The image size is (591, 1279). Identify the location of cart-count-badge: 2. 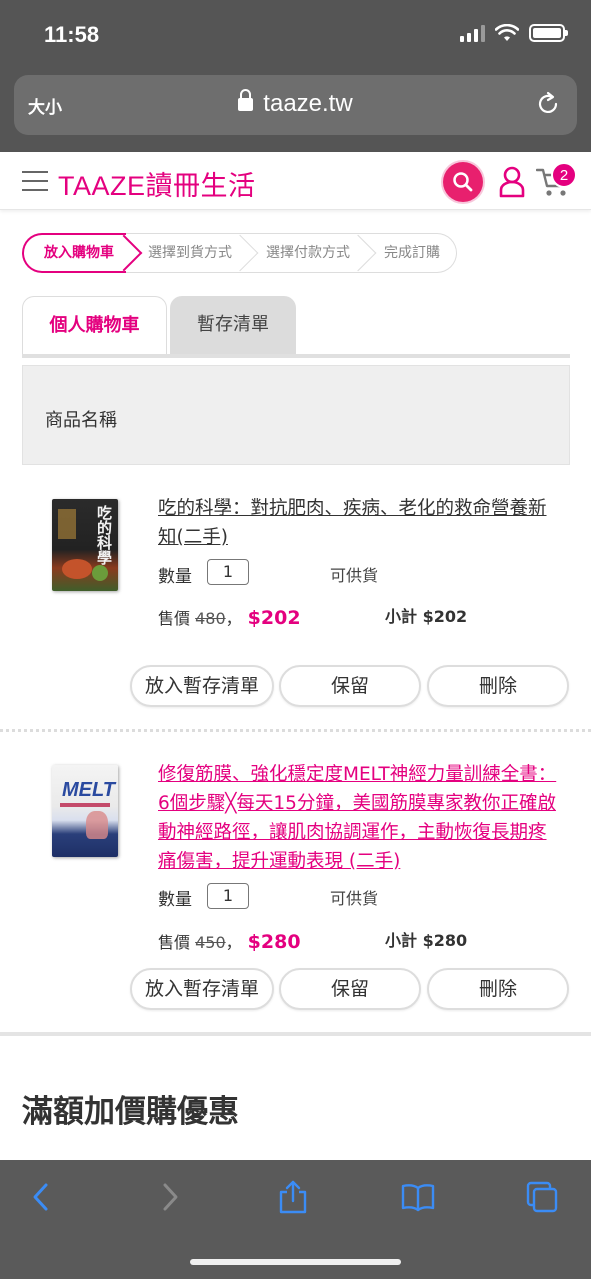
(564, 175).